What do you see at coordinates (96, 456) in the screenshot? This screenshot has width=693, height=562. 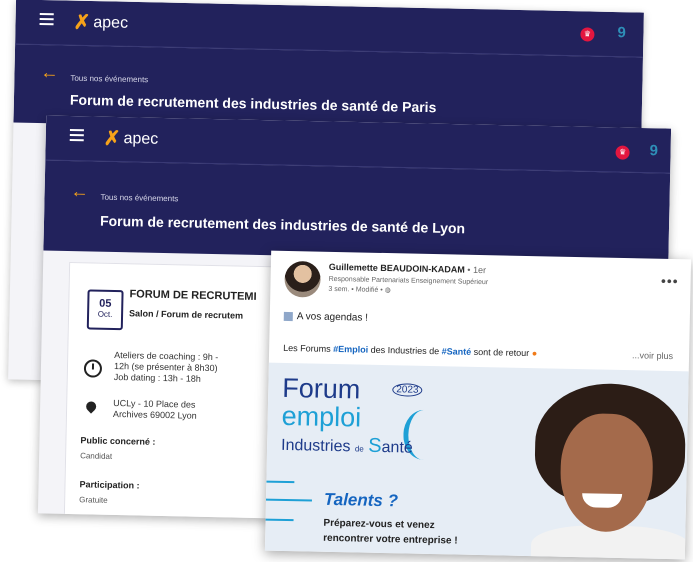 I see `audience-value: Candidat` at bounding box center [96, 456].